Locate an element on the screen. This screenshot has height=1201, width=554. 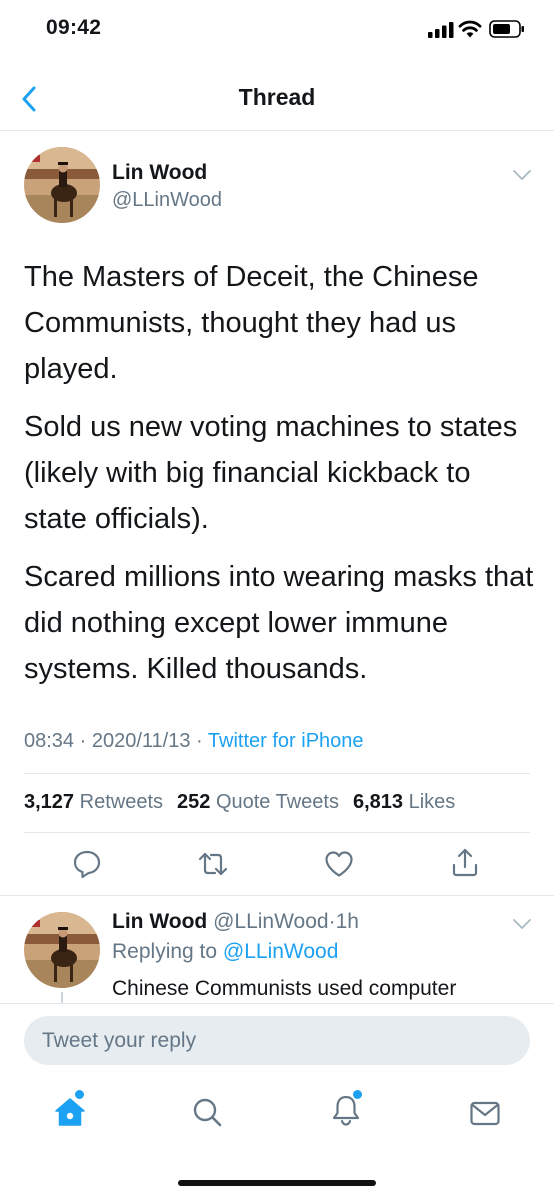
quote-tweets-label: Quote Tweets is located at coordinates (277, 802).